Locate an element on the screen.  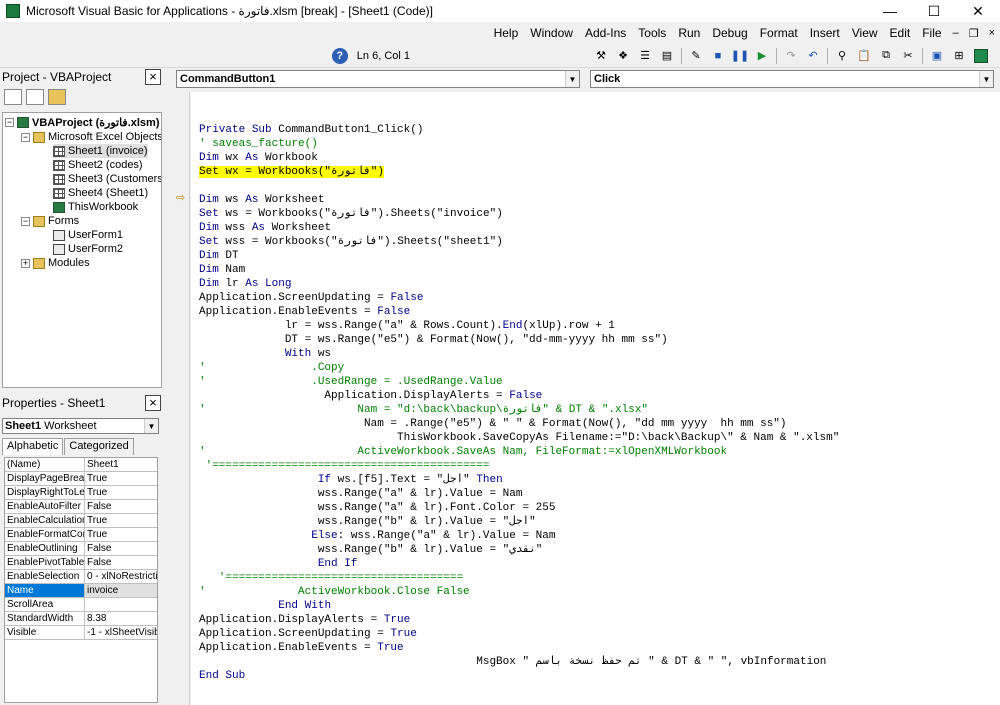
code-line: Dim wss As Worksheet is located at coordinates (265, 228).